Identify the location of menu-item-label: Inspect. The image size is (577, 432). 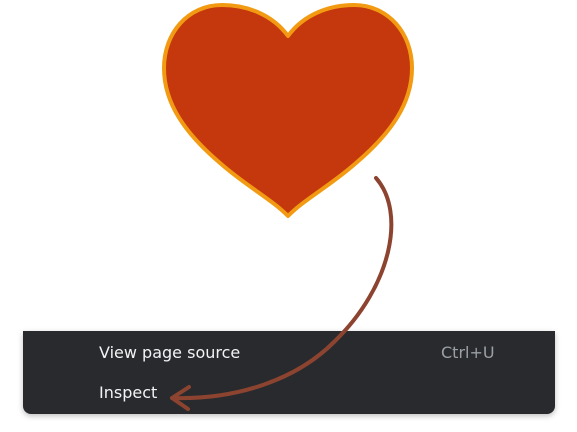
(128, 392).